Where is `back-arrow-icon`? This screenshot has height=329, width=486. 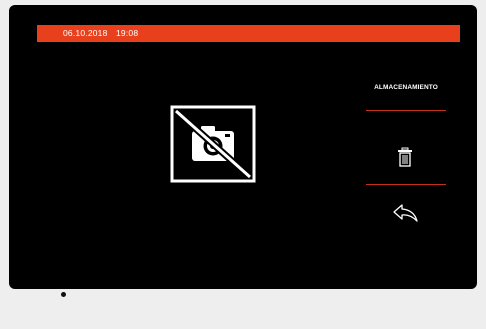
back-arrow-icon is located at coordinates (405, 213).